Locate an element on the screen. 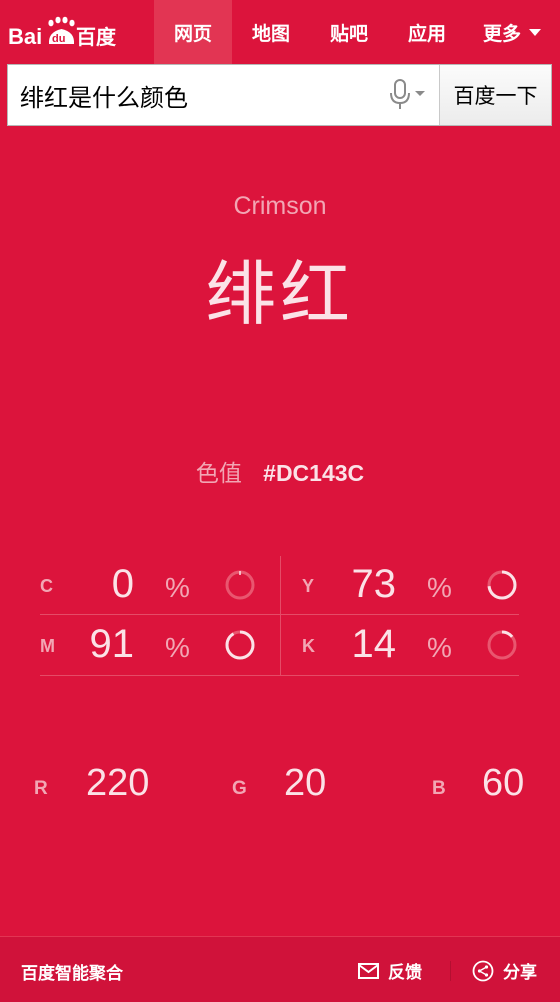  rgb-letter: G is located at coordinates (239, 788).